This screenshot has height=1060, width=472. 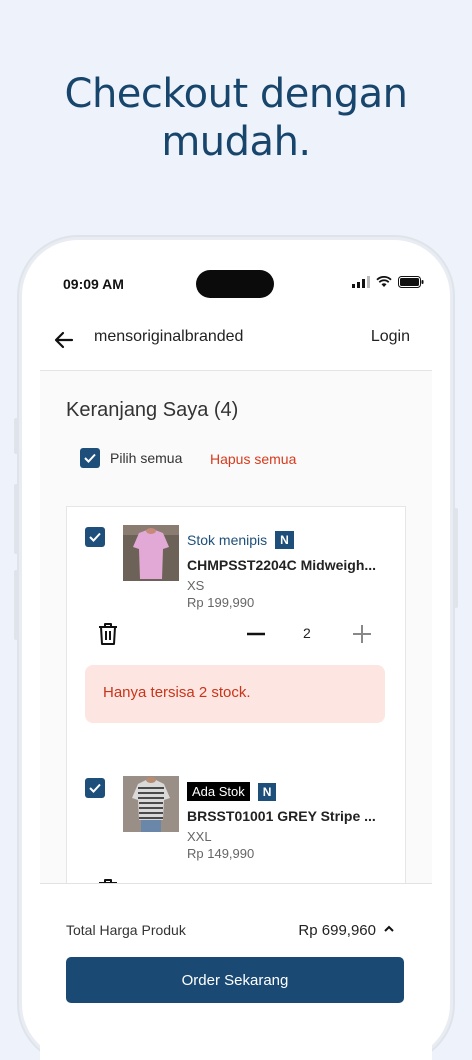 I want to click on product-price: Rp 199,990, so click(x=221, y=602).